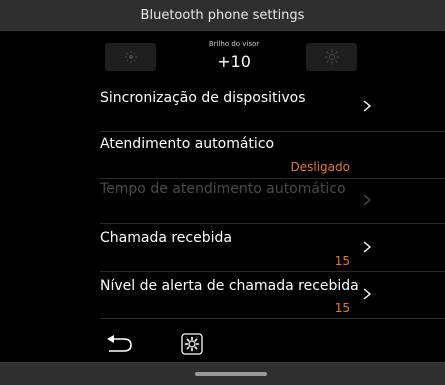 This screenshot has width=445, height=385. Describe the element at coordinates (231, 374) in the screenshot. I see `home-indicator` at that location.